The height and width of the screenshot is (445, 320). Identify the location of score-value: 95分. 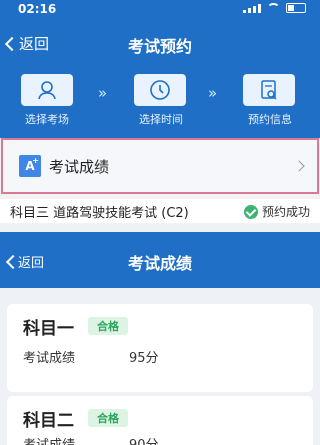
(144, 358).